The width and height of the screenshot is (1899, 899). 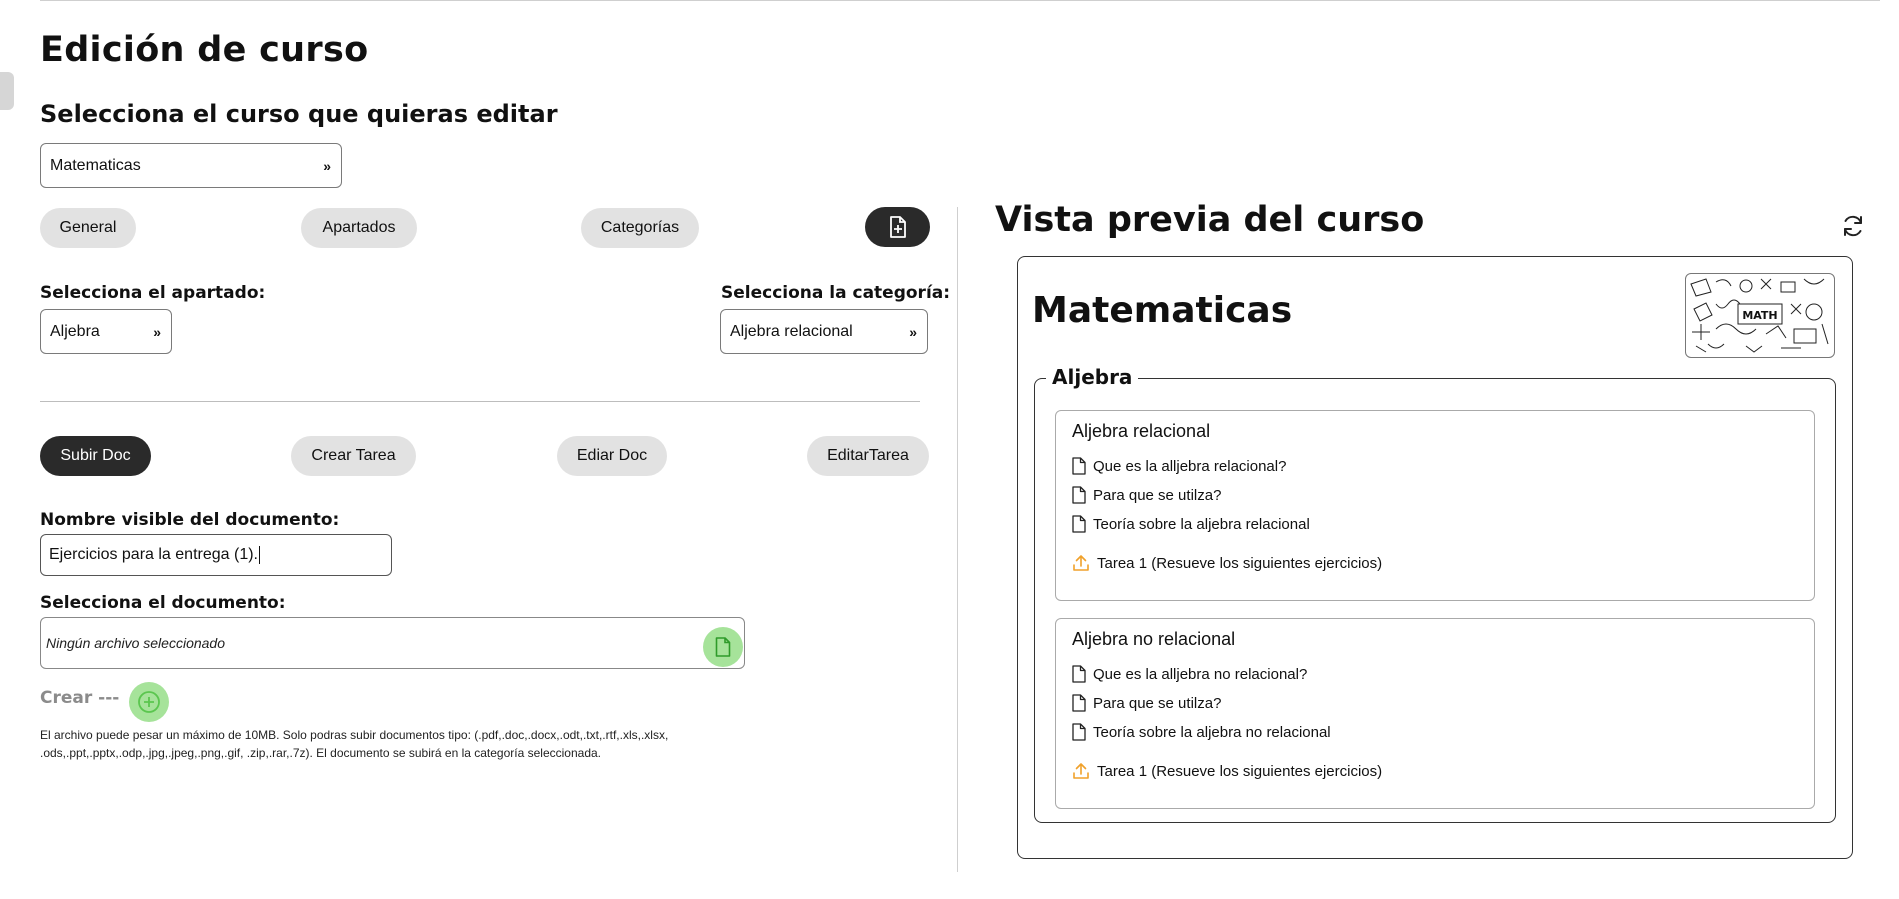 I want to click on doc-item: Teoría sobre la aljebra relacional, so click(x=1191, y=524).